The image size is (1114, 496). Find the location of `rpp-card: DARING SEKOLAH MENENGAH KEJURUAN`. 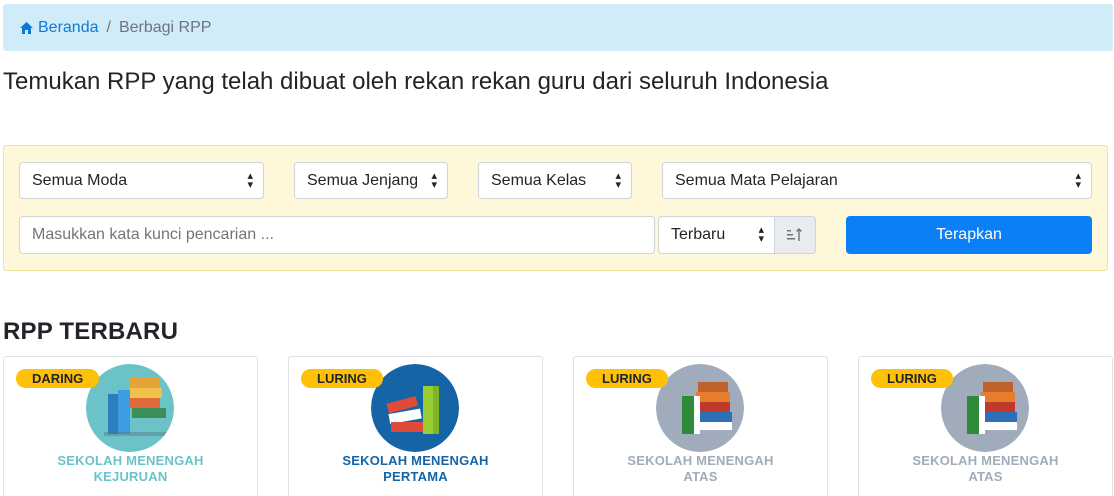

rpp-card: DARING SEKOLAH MENENGAH KEJURUAN is located at coordinates (130, 426).